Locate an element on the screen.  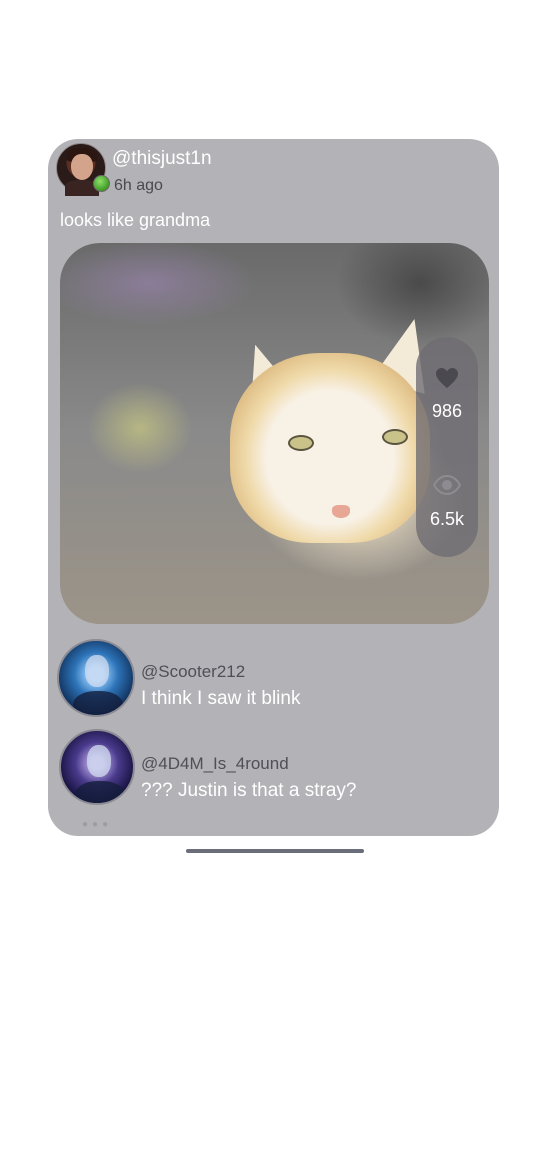
comment-text: I think I saw it blink is located at coordinates (221, 698).